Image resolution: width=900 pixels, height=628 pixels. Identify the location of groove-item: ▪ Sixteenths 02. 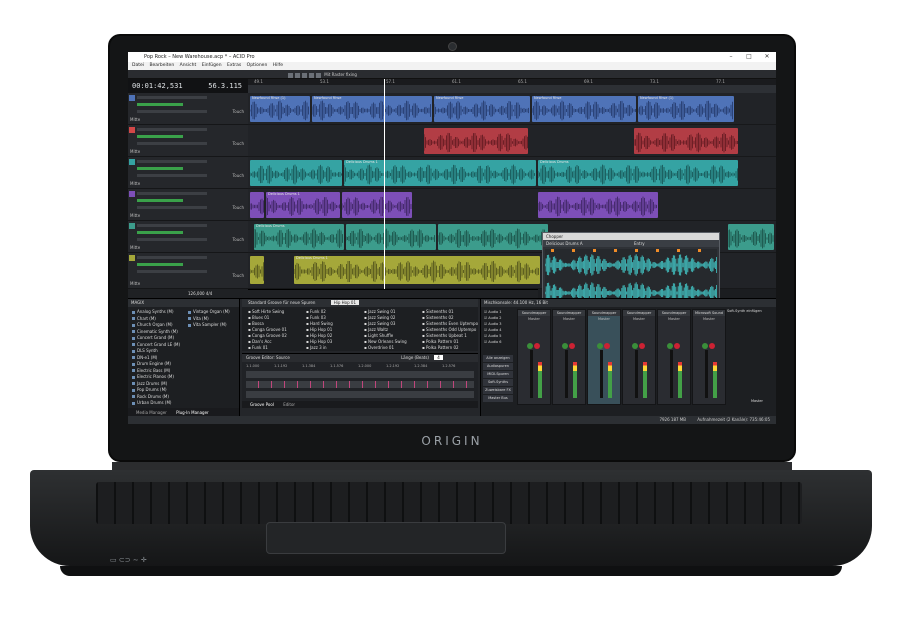
(438, 317).